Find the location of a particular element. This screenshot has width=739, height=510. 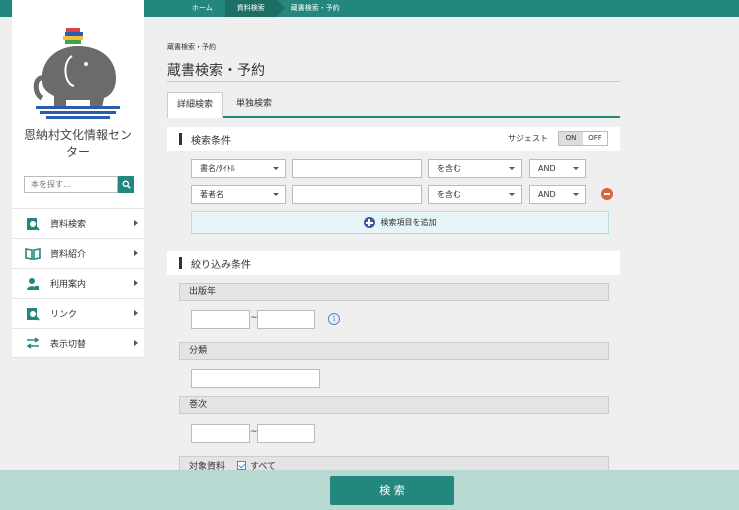

sidebar-item-label: リンク is located at coordinates (64, 315).